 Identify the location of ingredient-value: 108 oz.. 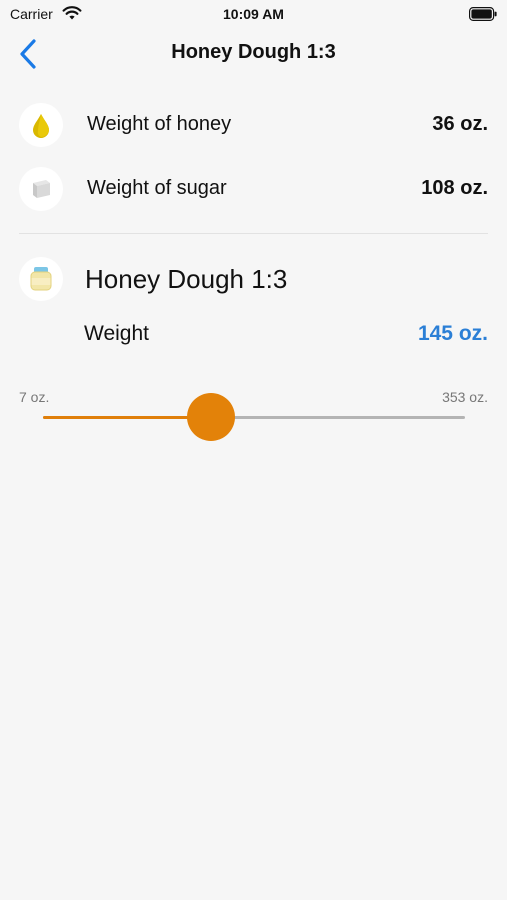
(454, 188).